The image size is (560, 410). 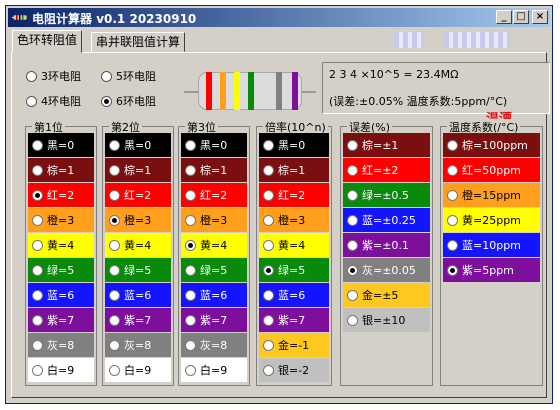 I want to click on band-option: 紫=5ppm, so click(x=491, y=270).